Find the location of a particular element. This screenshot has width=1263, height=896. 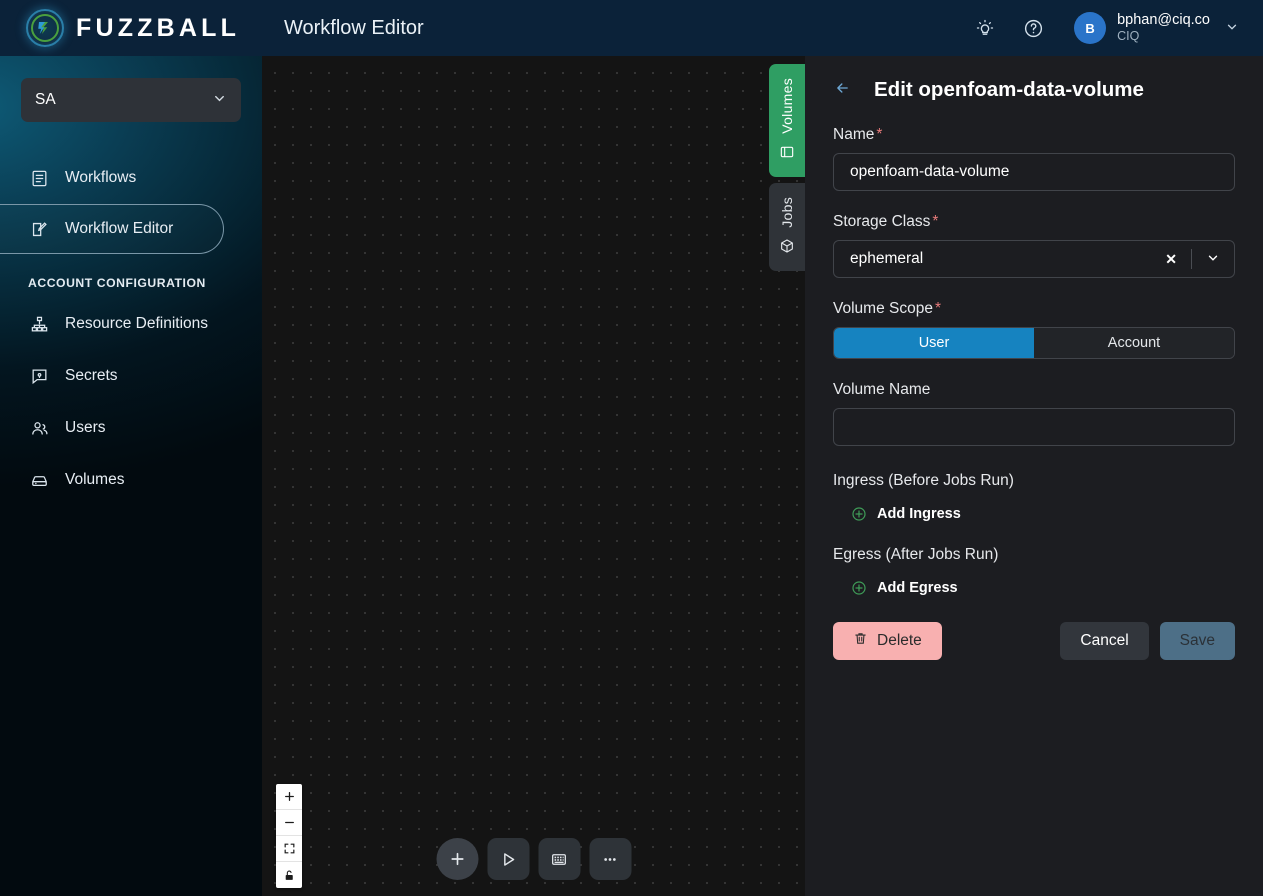

lock-button is located at coordinates (289, 875).